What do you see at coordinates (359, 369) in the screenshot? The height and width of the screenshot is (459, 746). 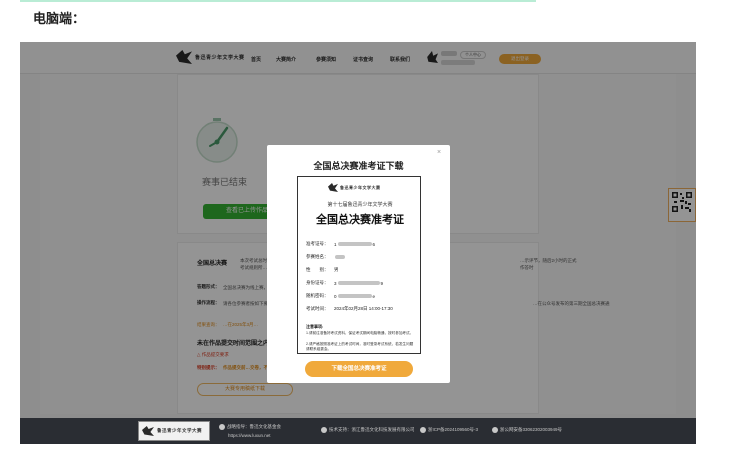 I see `download-ticket-button: 下载全国总决赛准考证` at bounding box center [359, 369].